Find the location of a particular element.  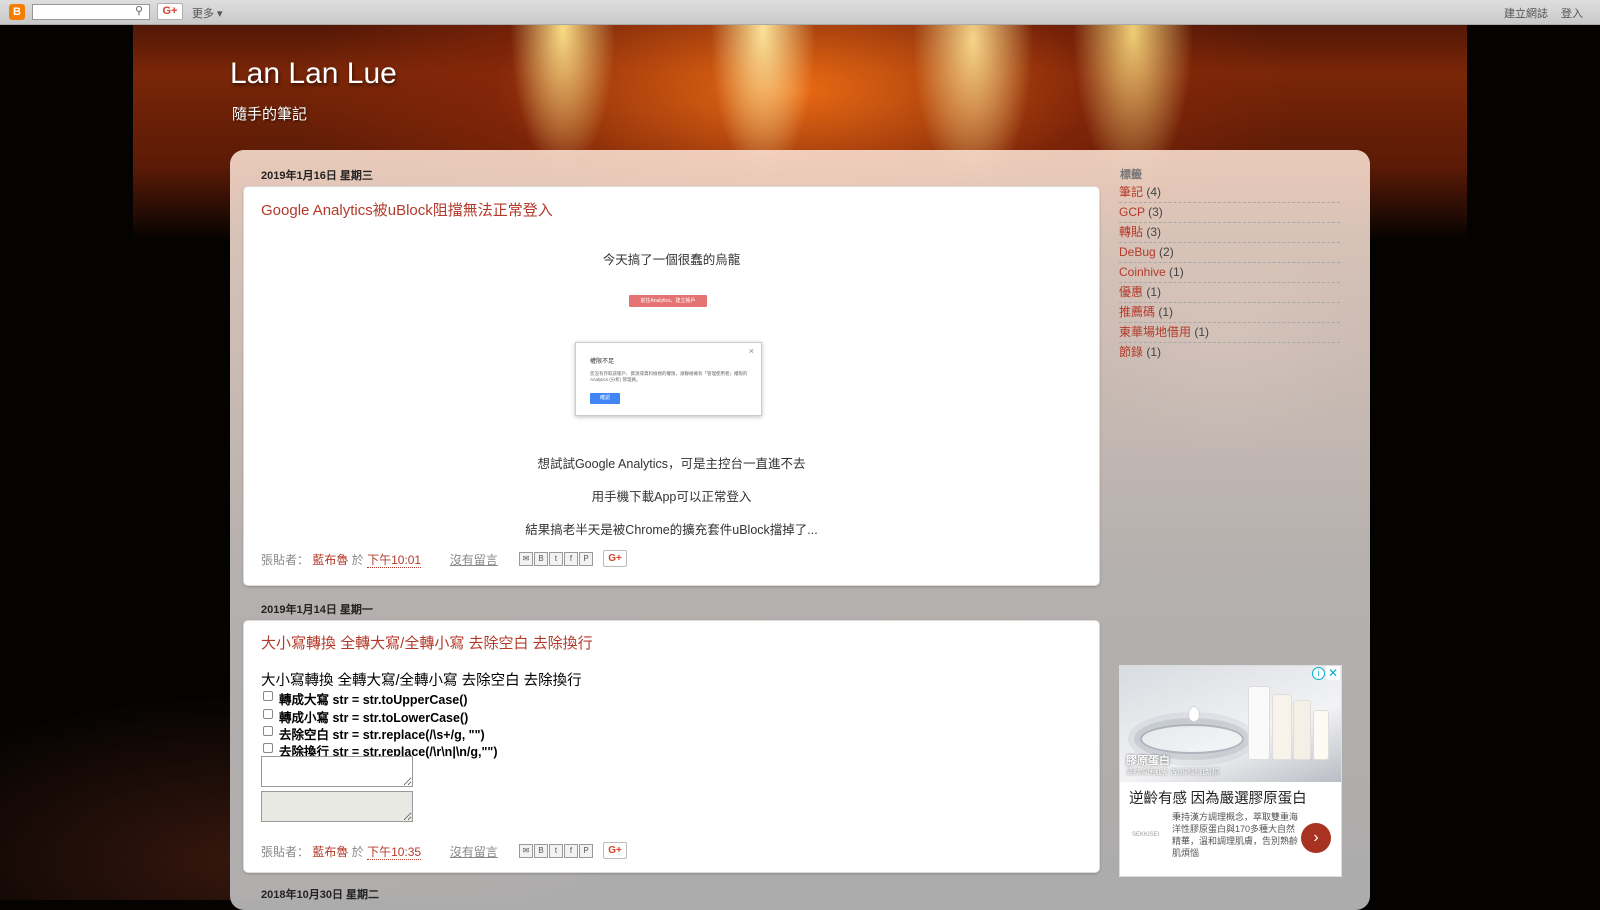

remove-space-checkbox is located at coordinates (268, 730).